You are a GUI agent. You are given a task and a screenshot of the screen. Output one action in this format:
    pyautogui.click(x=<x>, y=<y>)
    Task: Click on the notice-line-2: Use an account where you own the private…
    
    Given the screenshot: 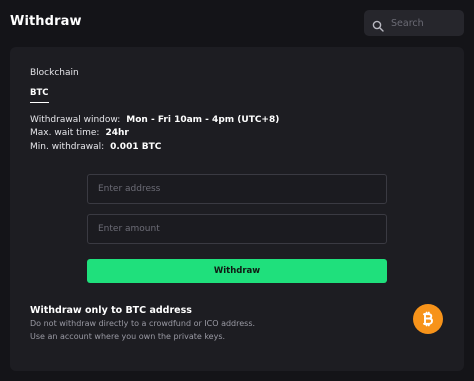 What is the action you would take?
    pyautogui.click(x=128, y=336)
    